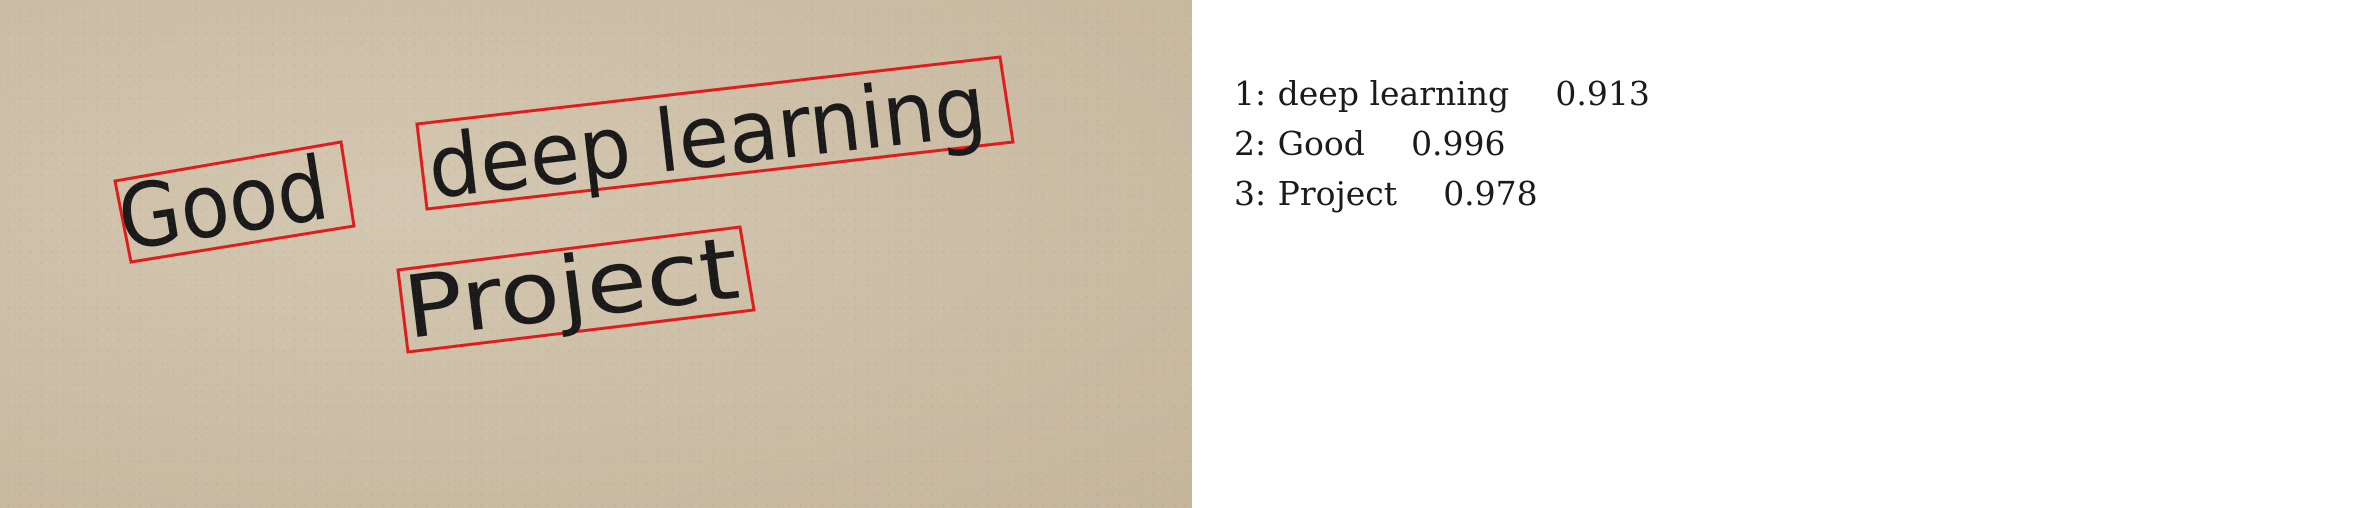 The height and width of the screenshot is (508, 2368). I want to click on handwritten-word-3: Project, so click(571, 289).